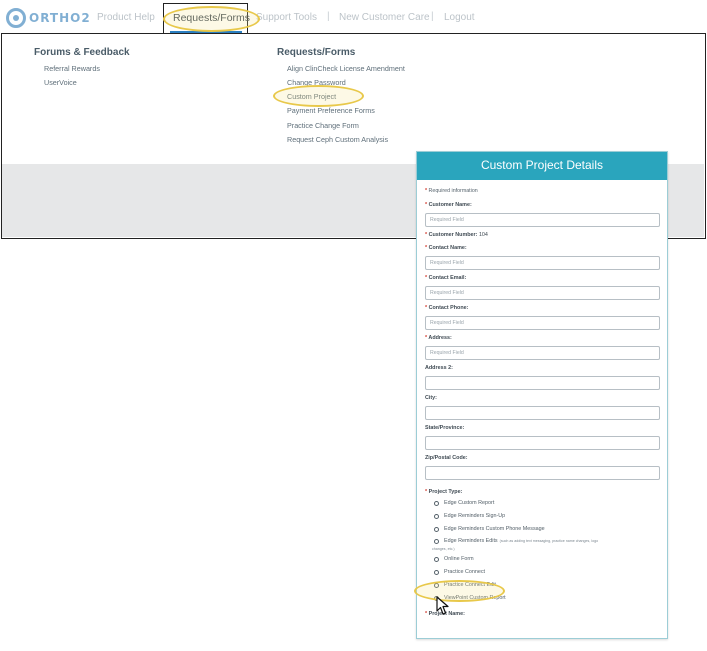 Image resolution: width=707 pixels, height=651 pixels. What do you see at coordinates (316, 52) in the screenshot?
I see `requests-forms-title: Requests/Forms` at bounding box center [316, 52].